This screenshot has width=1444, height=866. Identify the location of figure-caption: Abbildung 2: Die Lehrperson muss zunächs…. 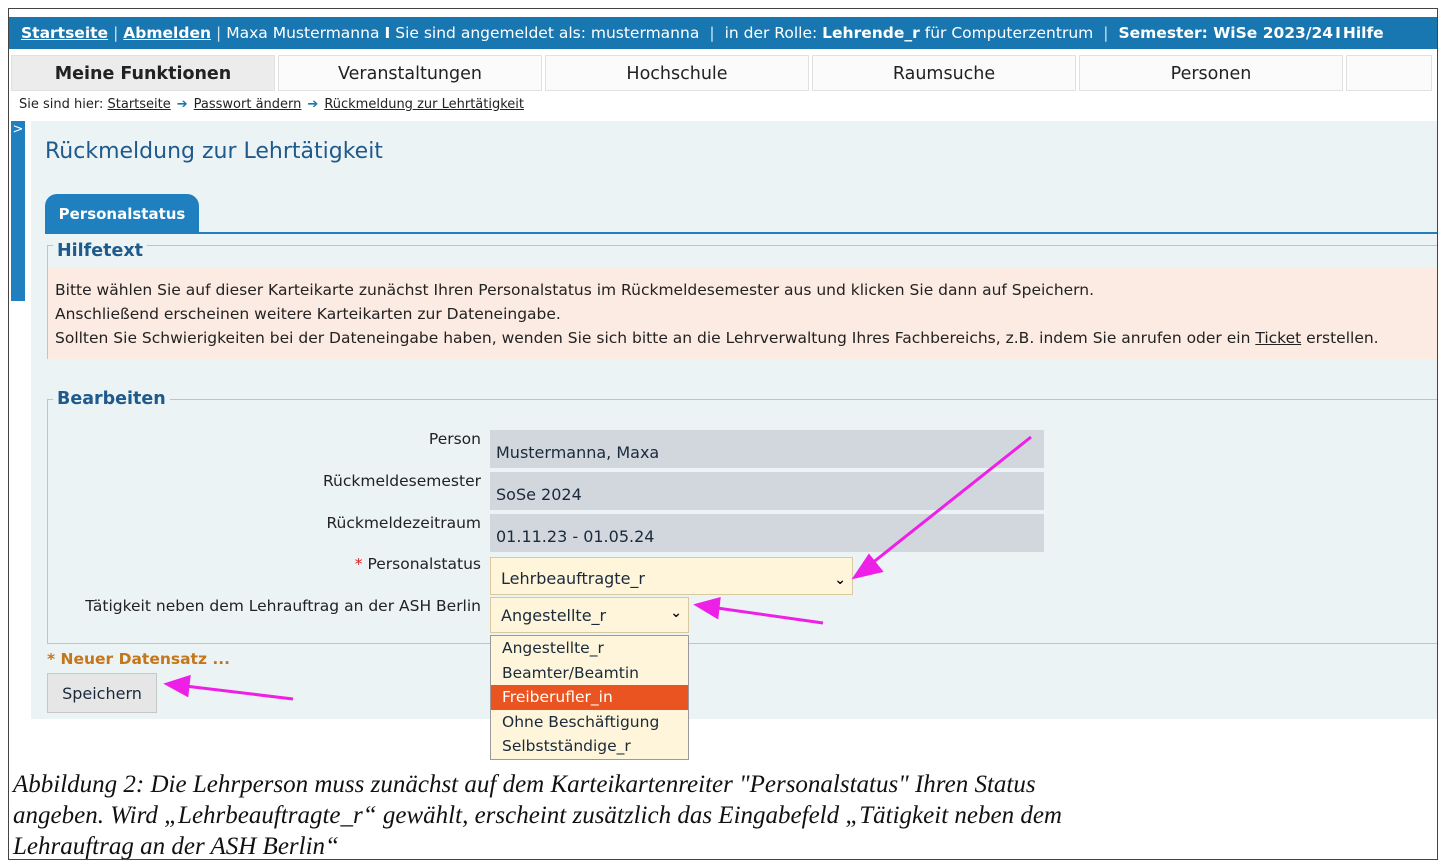
(723, 814).